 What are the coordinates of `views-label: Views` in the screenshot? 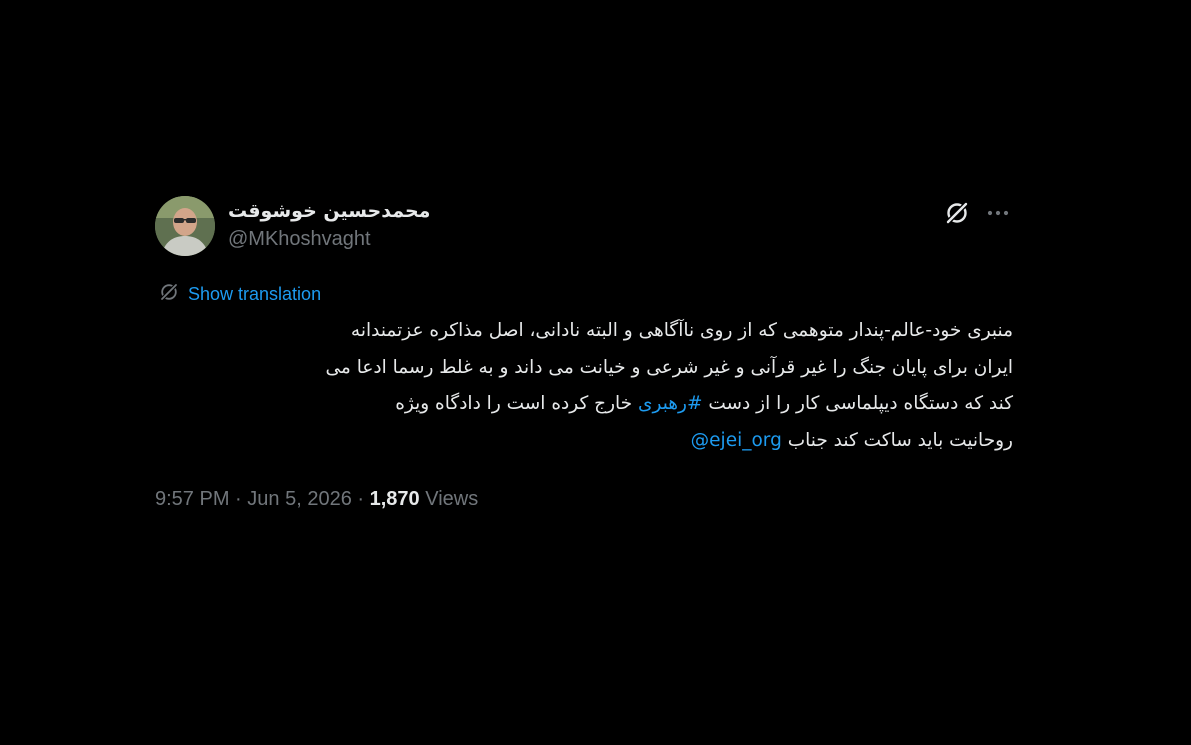 It's located at (451, 499).